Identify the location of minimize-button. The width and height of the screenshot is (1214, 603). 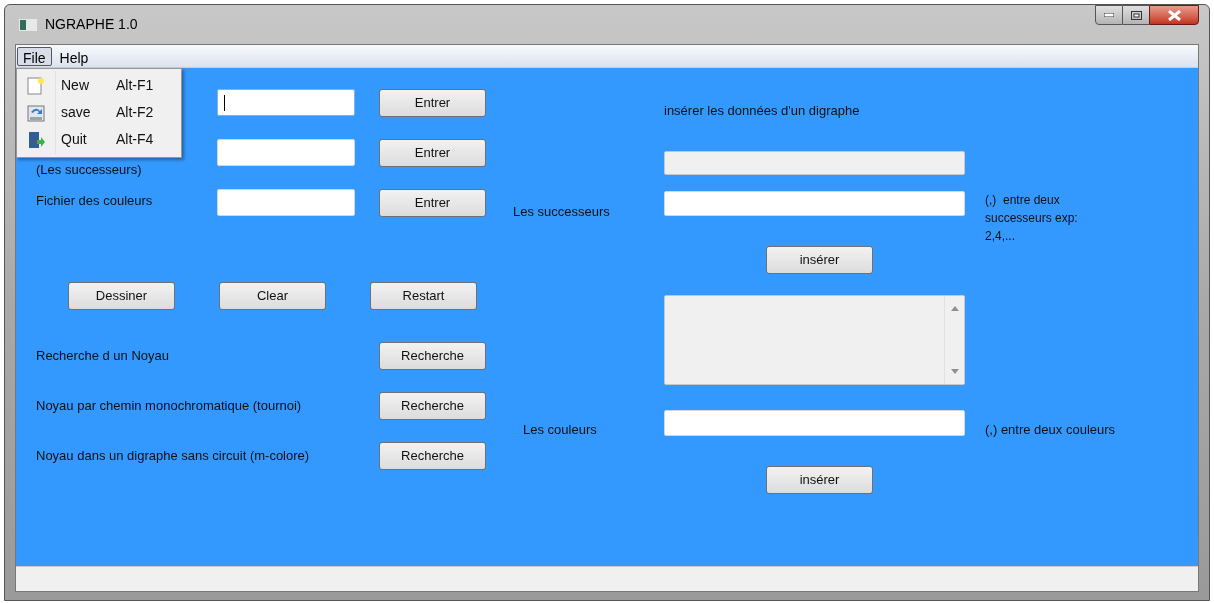
(1109, 15).